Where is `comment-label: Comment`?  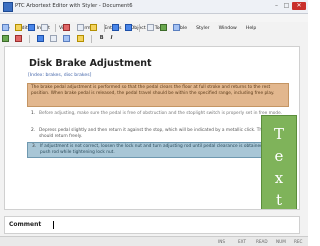 comment-label: Comment is located at coordinates (25, 224).